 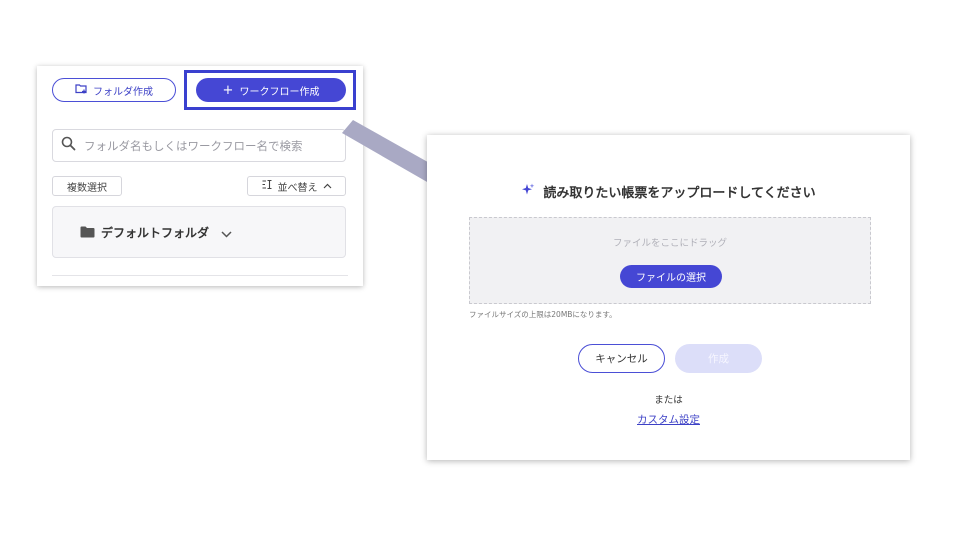 What do you see at coordinates (669, 243) in the screenshot?
I see `drop-hint: ファイルをここにドラッグ` at bounding box center [669, 243].